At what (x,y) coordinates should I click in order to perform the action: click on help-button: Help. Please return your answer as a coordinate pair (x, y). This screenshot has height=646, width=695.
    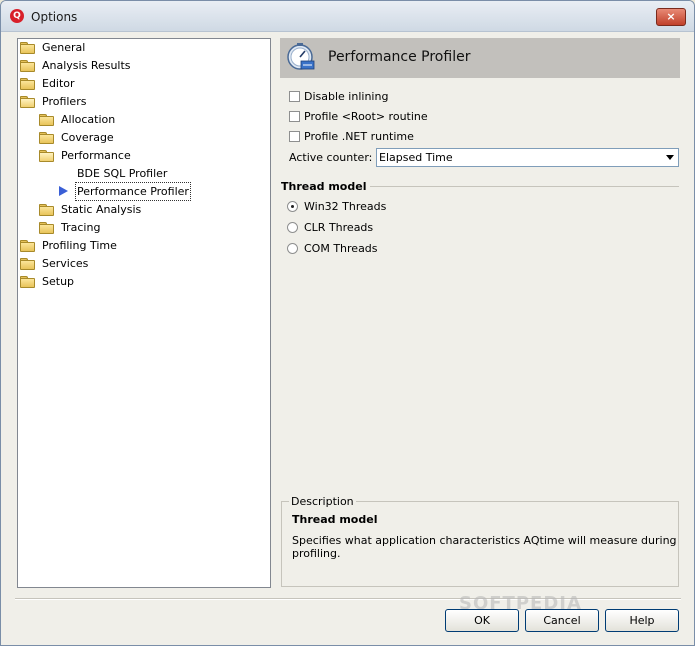
    Looking at the image, I should click on (642, 620).